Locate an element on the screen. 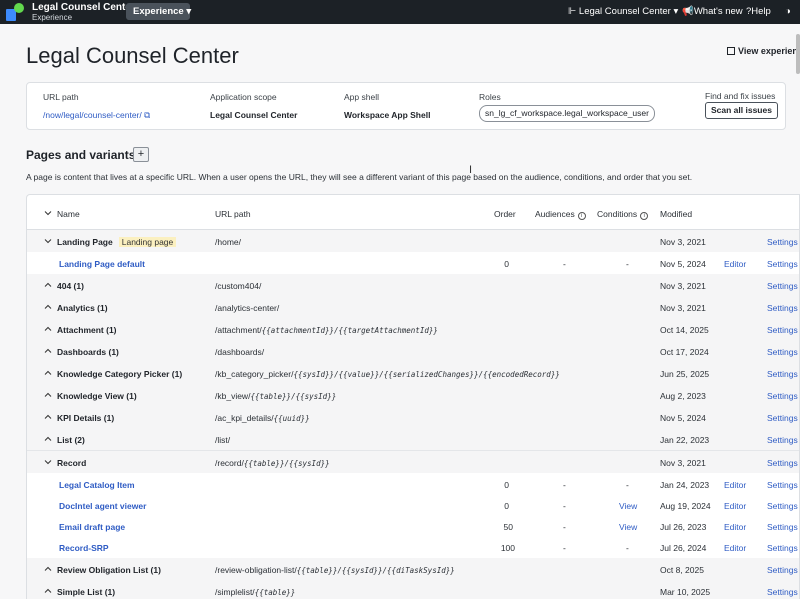 The image size is (800, 599). theme-toggle-icon: ◑ is located at coordinates (788, 11).